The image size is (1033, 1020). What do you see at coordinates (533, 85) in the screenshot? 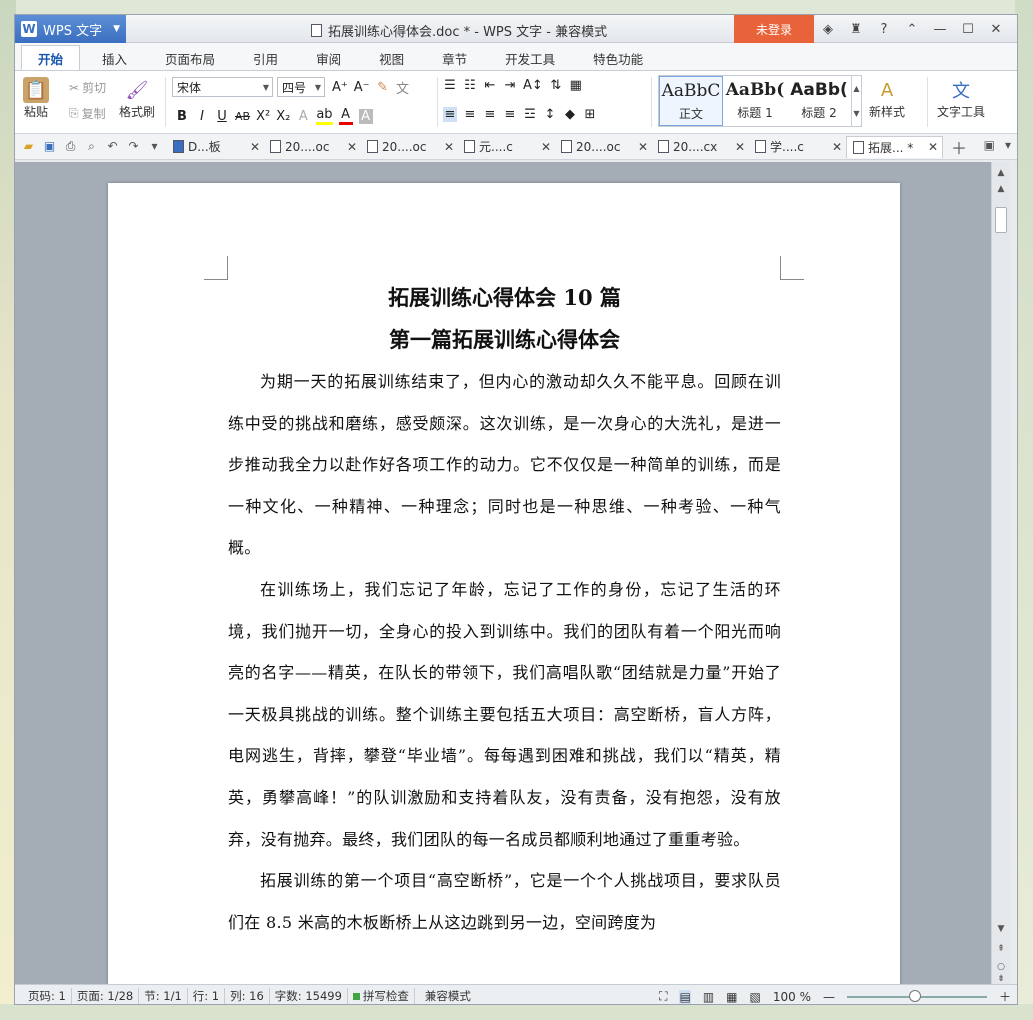
I see `char-scale-icon: A↕` at bounding box center [533, 85].